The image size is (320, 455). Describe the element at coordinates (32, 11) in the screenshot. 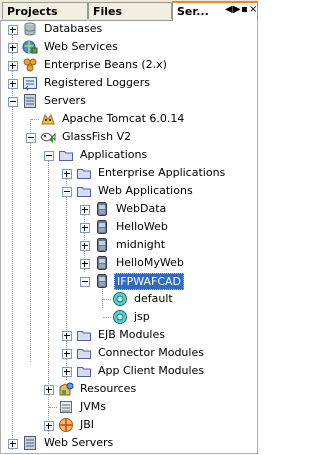

I see `tab-projects-label: Projects` at that location.